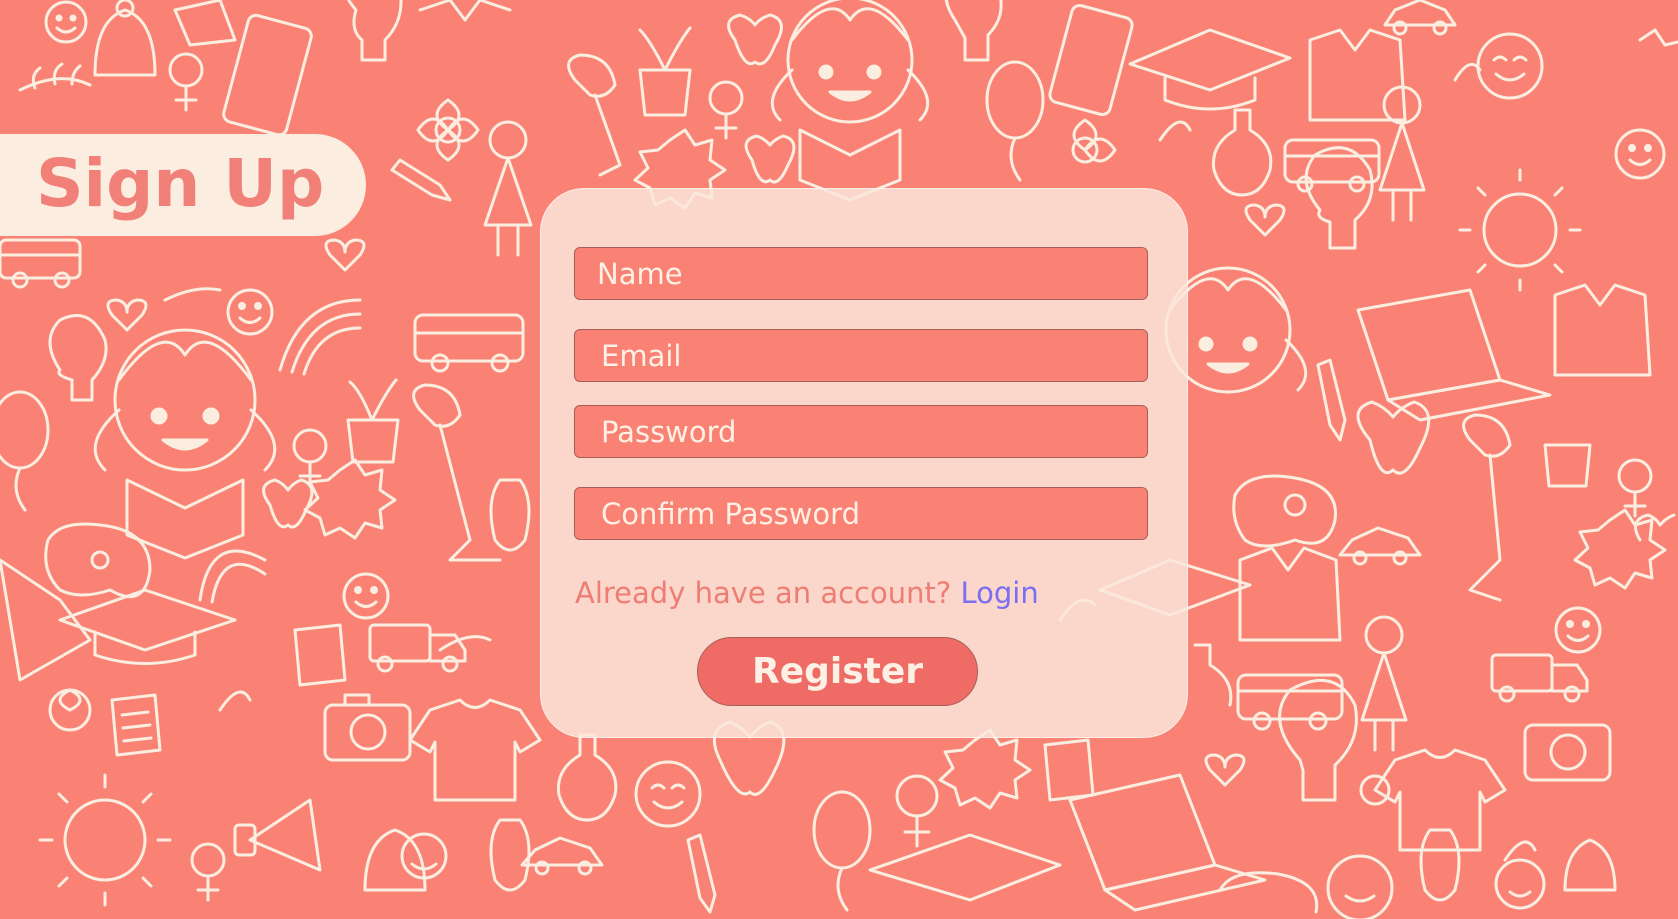  I want to click on email-input, so click(861, 355).